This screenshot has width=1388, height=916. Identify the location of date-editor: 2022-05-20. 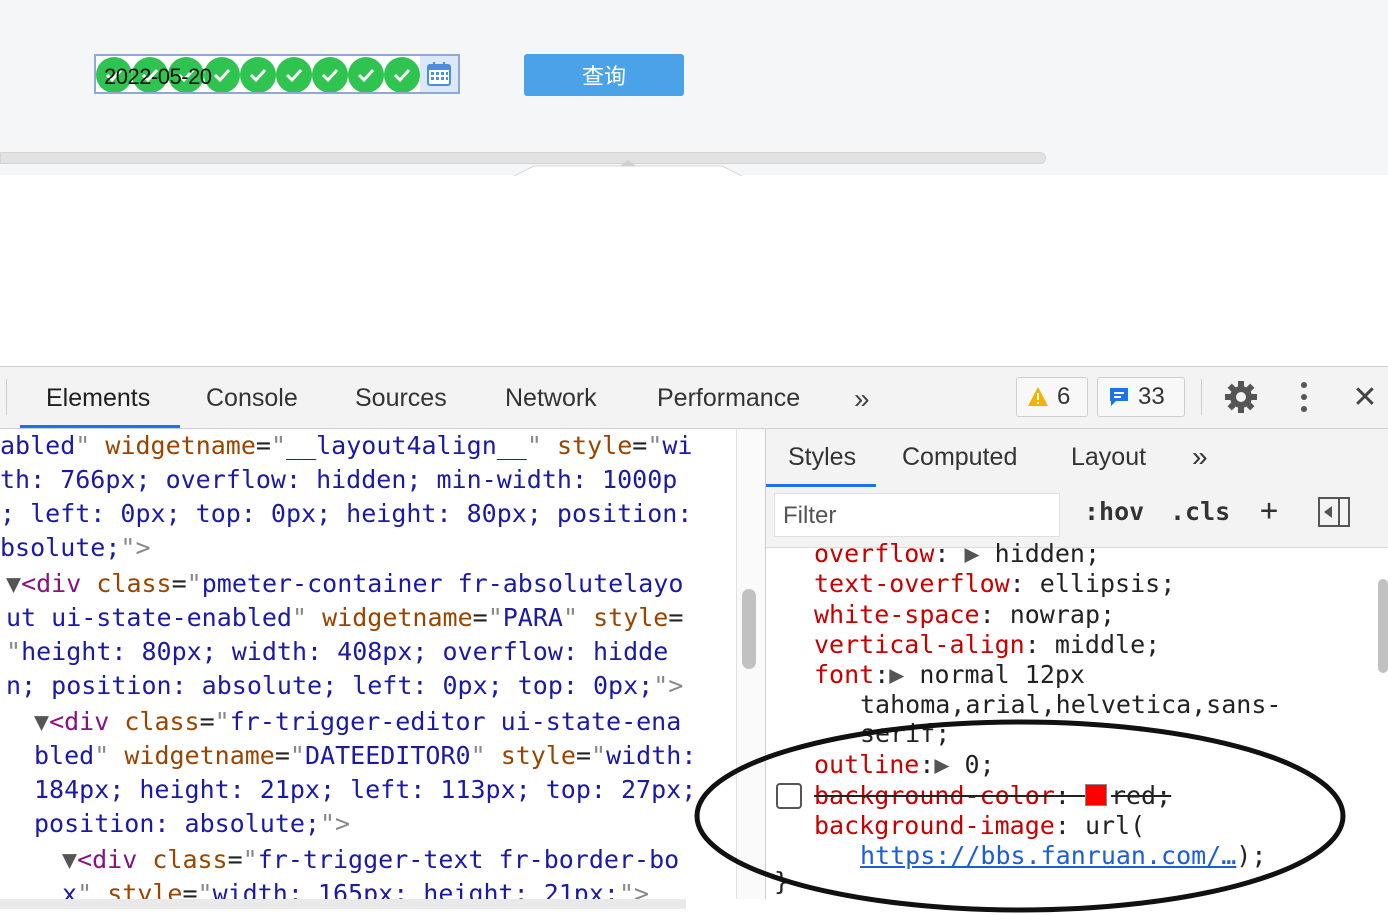
(277, 74).